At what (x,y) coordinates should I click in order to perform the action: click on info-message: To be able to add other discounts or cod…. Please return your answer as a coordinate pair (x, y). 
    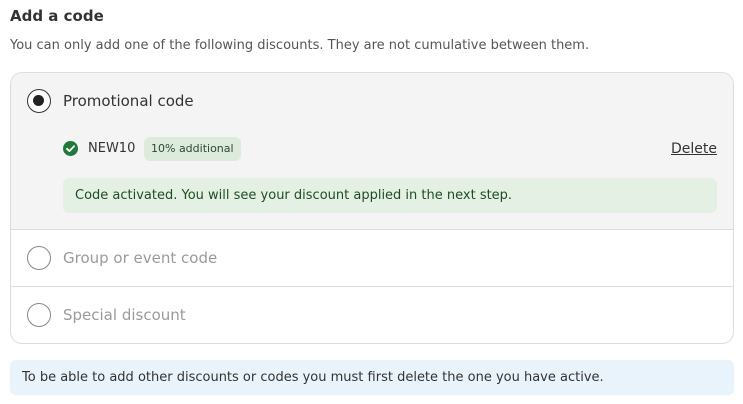
    Looking at the image, I should click on (372, 377).